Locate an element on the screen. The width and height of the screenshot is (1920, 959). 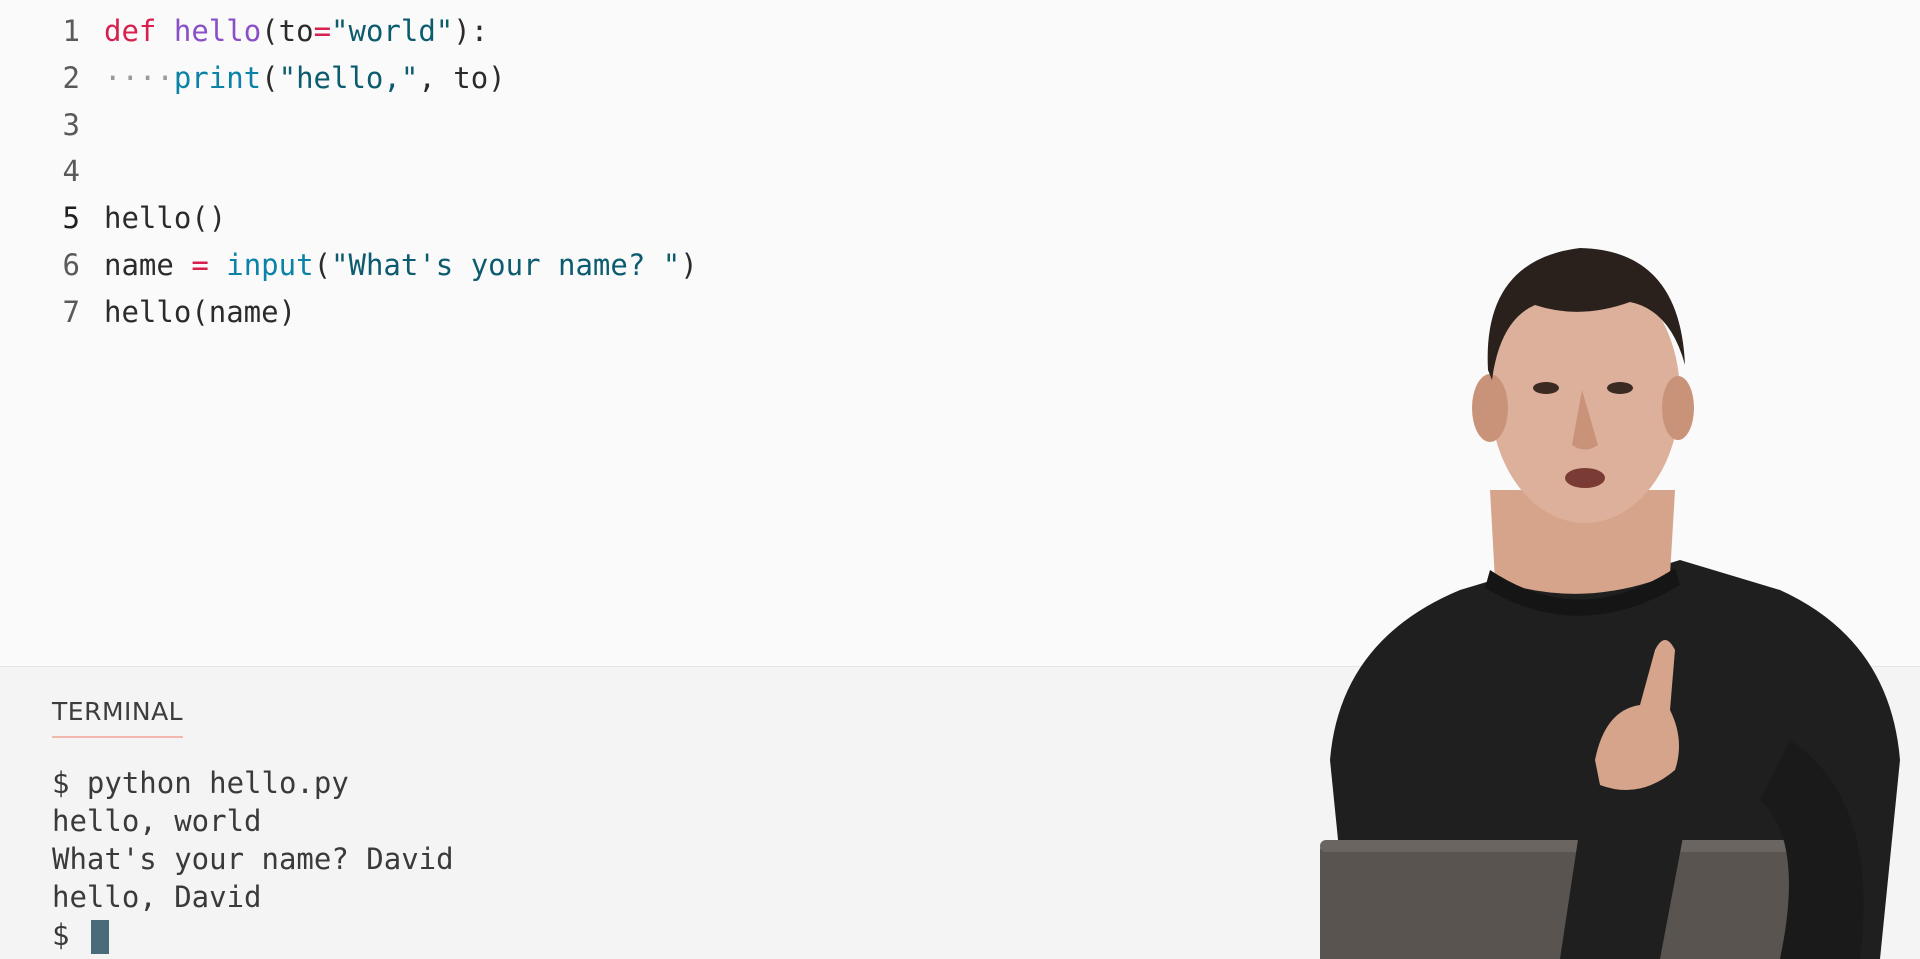
terminal-line-text: What's your name? David is located at coordinates (253, 859).